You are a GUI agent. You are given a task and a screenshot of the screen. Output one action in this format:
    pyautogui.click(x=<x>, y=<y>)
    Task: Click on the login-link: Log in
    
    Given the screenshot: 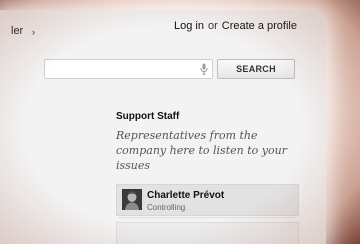 What is the action you would take?
    pyautogui.click(x=189, y=26)
    